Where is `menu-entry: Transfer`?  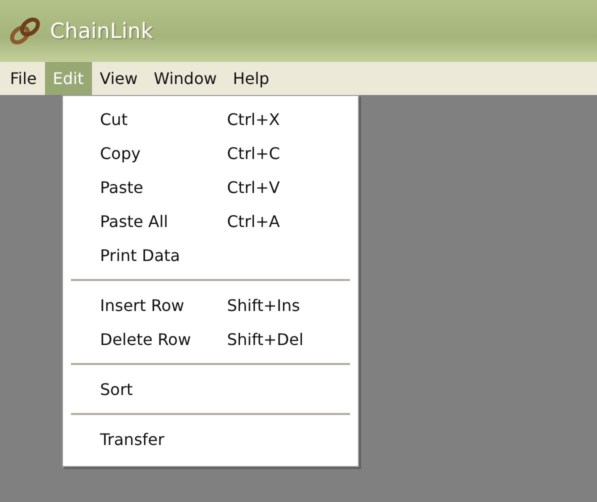 menu-entry: Transfer is located at coordinates (210, 439).